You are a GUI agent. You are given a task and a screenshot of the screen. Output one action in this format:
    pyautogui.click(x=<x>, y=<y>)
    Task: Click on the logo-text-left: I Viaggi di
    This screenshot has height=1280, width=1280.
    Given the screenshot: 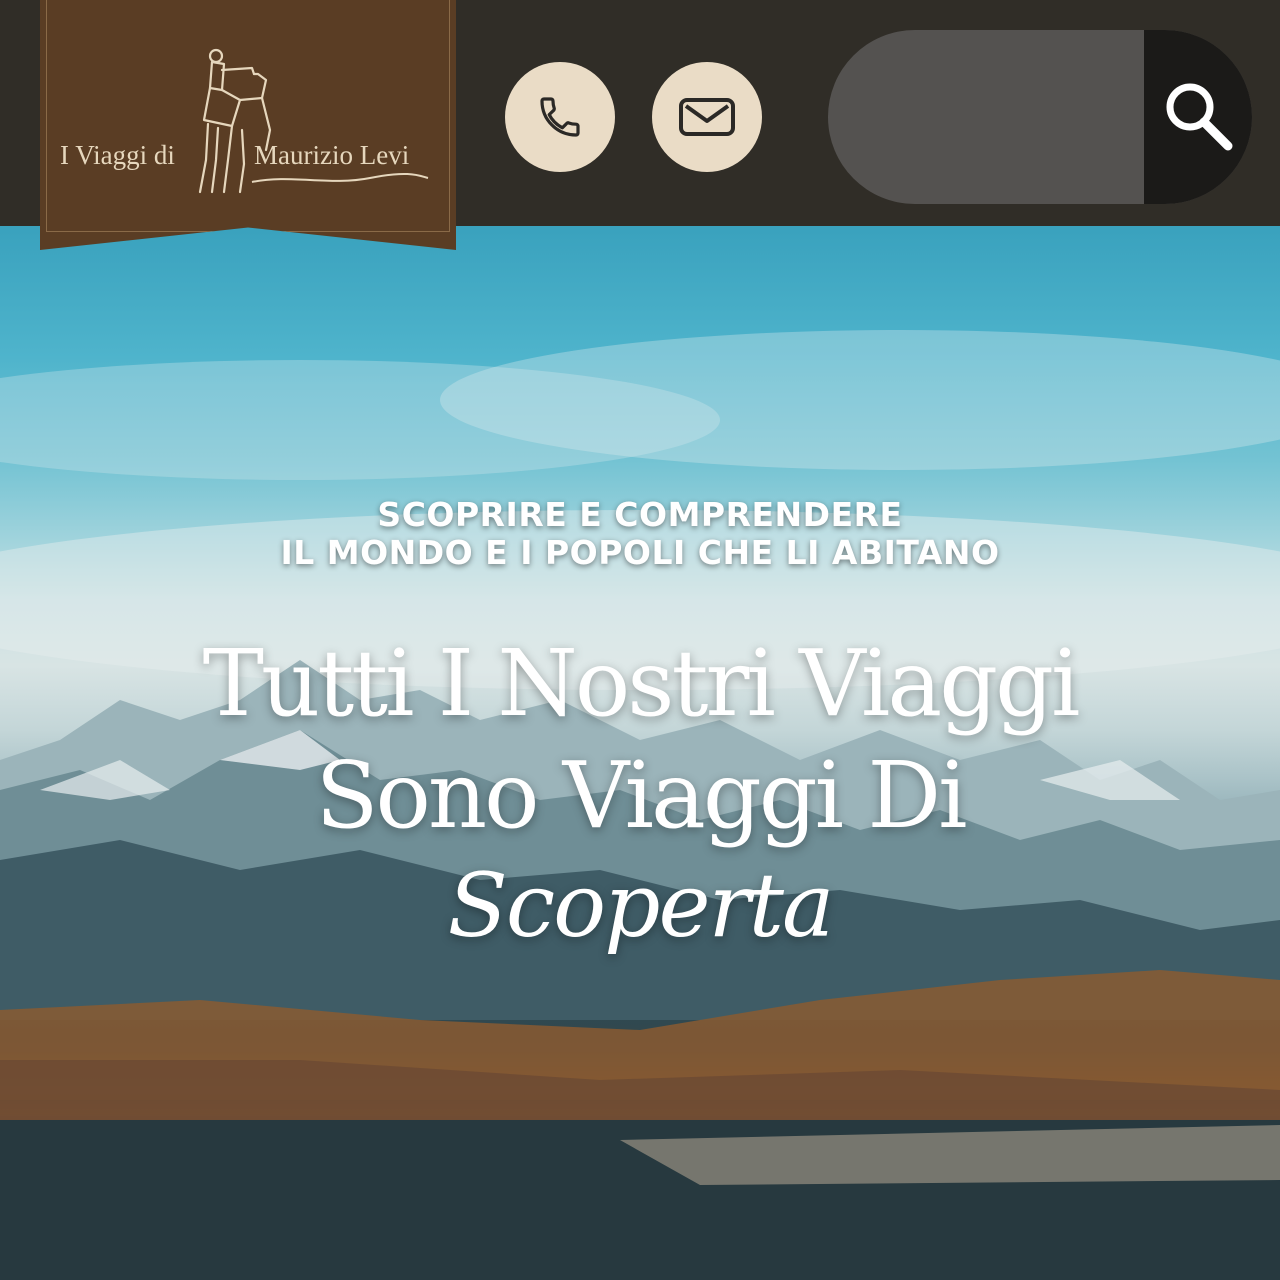 What is the action you would take?
    pyautogui.click(x=117, y=155)
    